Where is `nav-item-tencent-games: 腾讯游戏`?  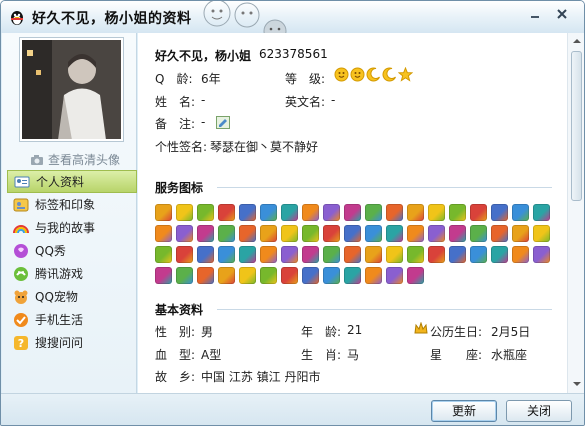
nav-item-tencent-games: 腾讯游戏 is located at coordinates (72, 273).